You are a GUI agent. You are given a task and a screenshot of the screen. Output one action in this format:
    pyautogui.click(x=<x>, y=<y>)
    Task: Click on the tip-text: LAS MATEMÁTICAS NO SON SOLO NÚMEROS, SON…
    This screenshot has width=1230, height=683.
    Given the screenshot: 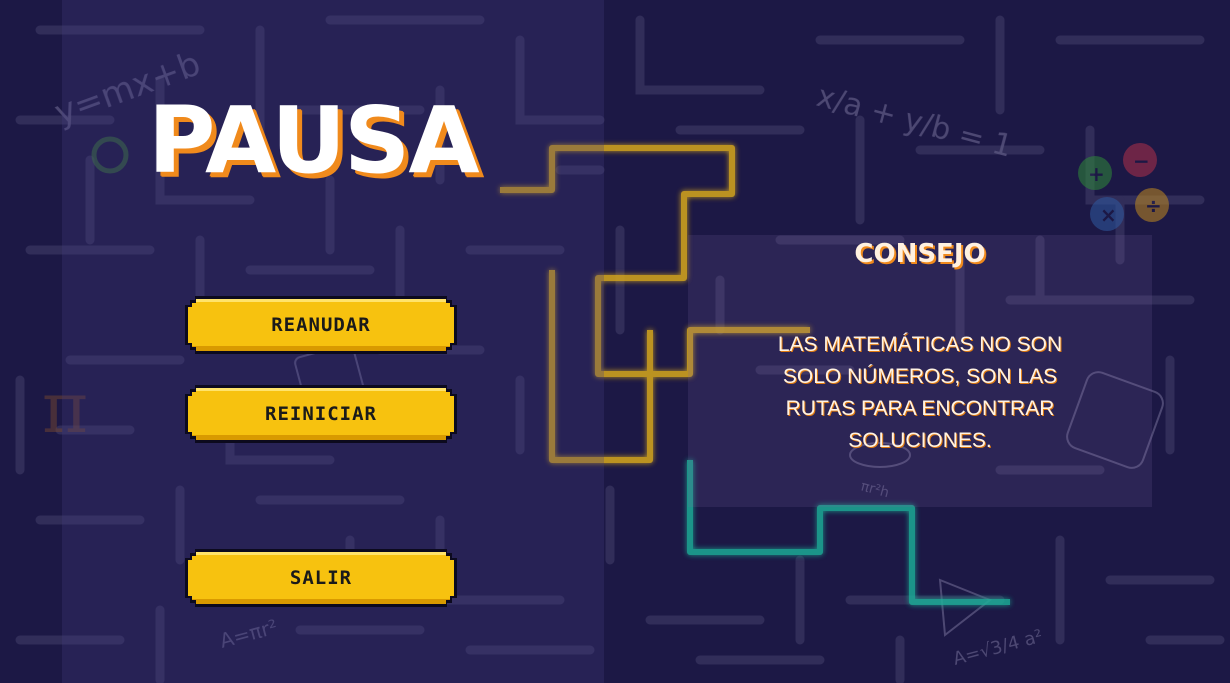 What is the action you would take?
    pyautogui.click(x=920, y=392)
    